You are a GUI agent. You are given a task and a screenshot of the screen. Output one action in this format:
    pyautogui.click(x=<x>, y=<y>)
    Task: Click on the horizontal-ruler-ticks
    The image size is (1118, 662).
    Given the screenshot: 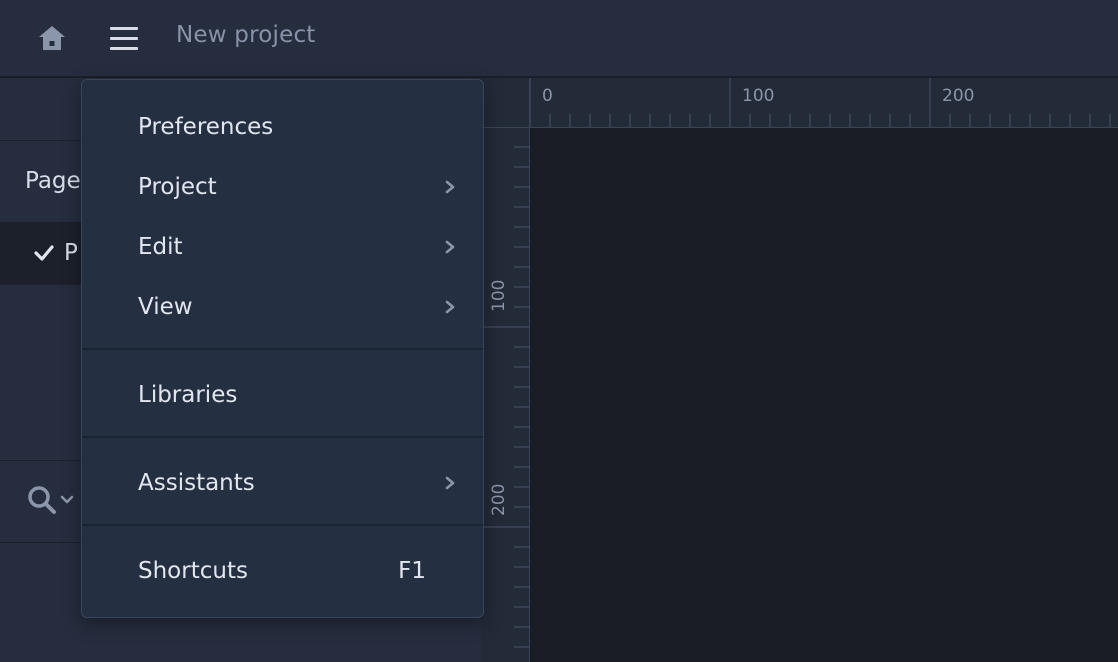 What is the action you would take?
    pyautogui.click(x=820, y=102)
    